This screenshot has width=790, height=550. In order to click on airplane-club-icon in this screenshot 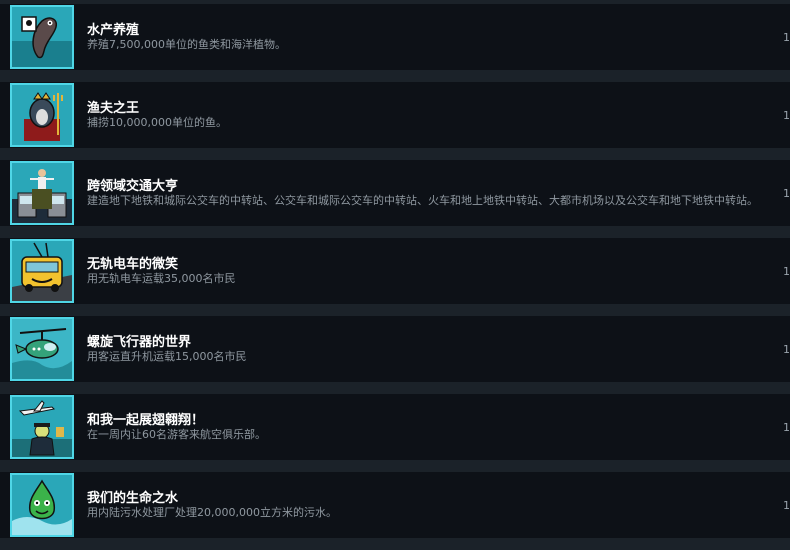, I will do `click(42, 427)`.